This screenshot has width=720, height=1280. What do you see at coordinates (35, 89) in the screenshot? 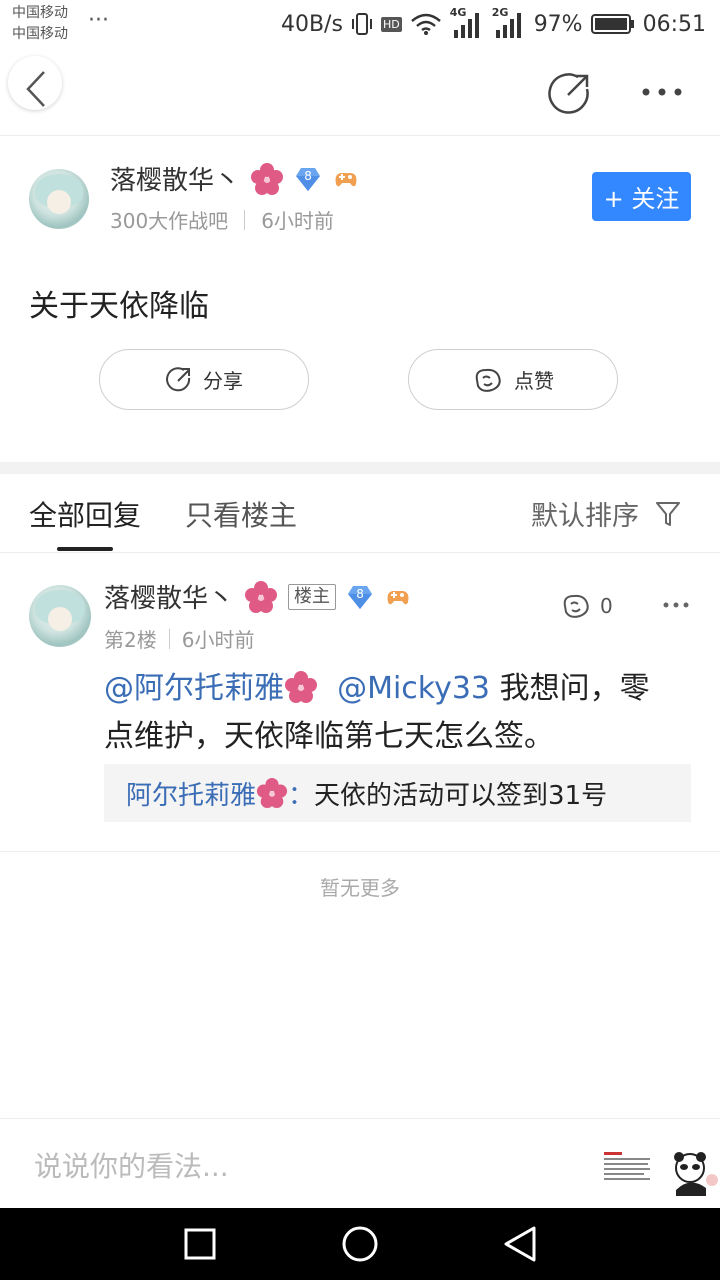
I see `chevron-left-icon` at bounding box center [35, 89].